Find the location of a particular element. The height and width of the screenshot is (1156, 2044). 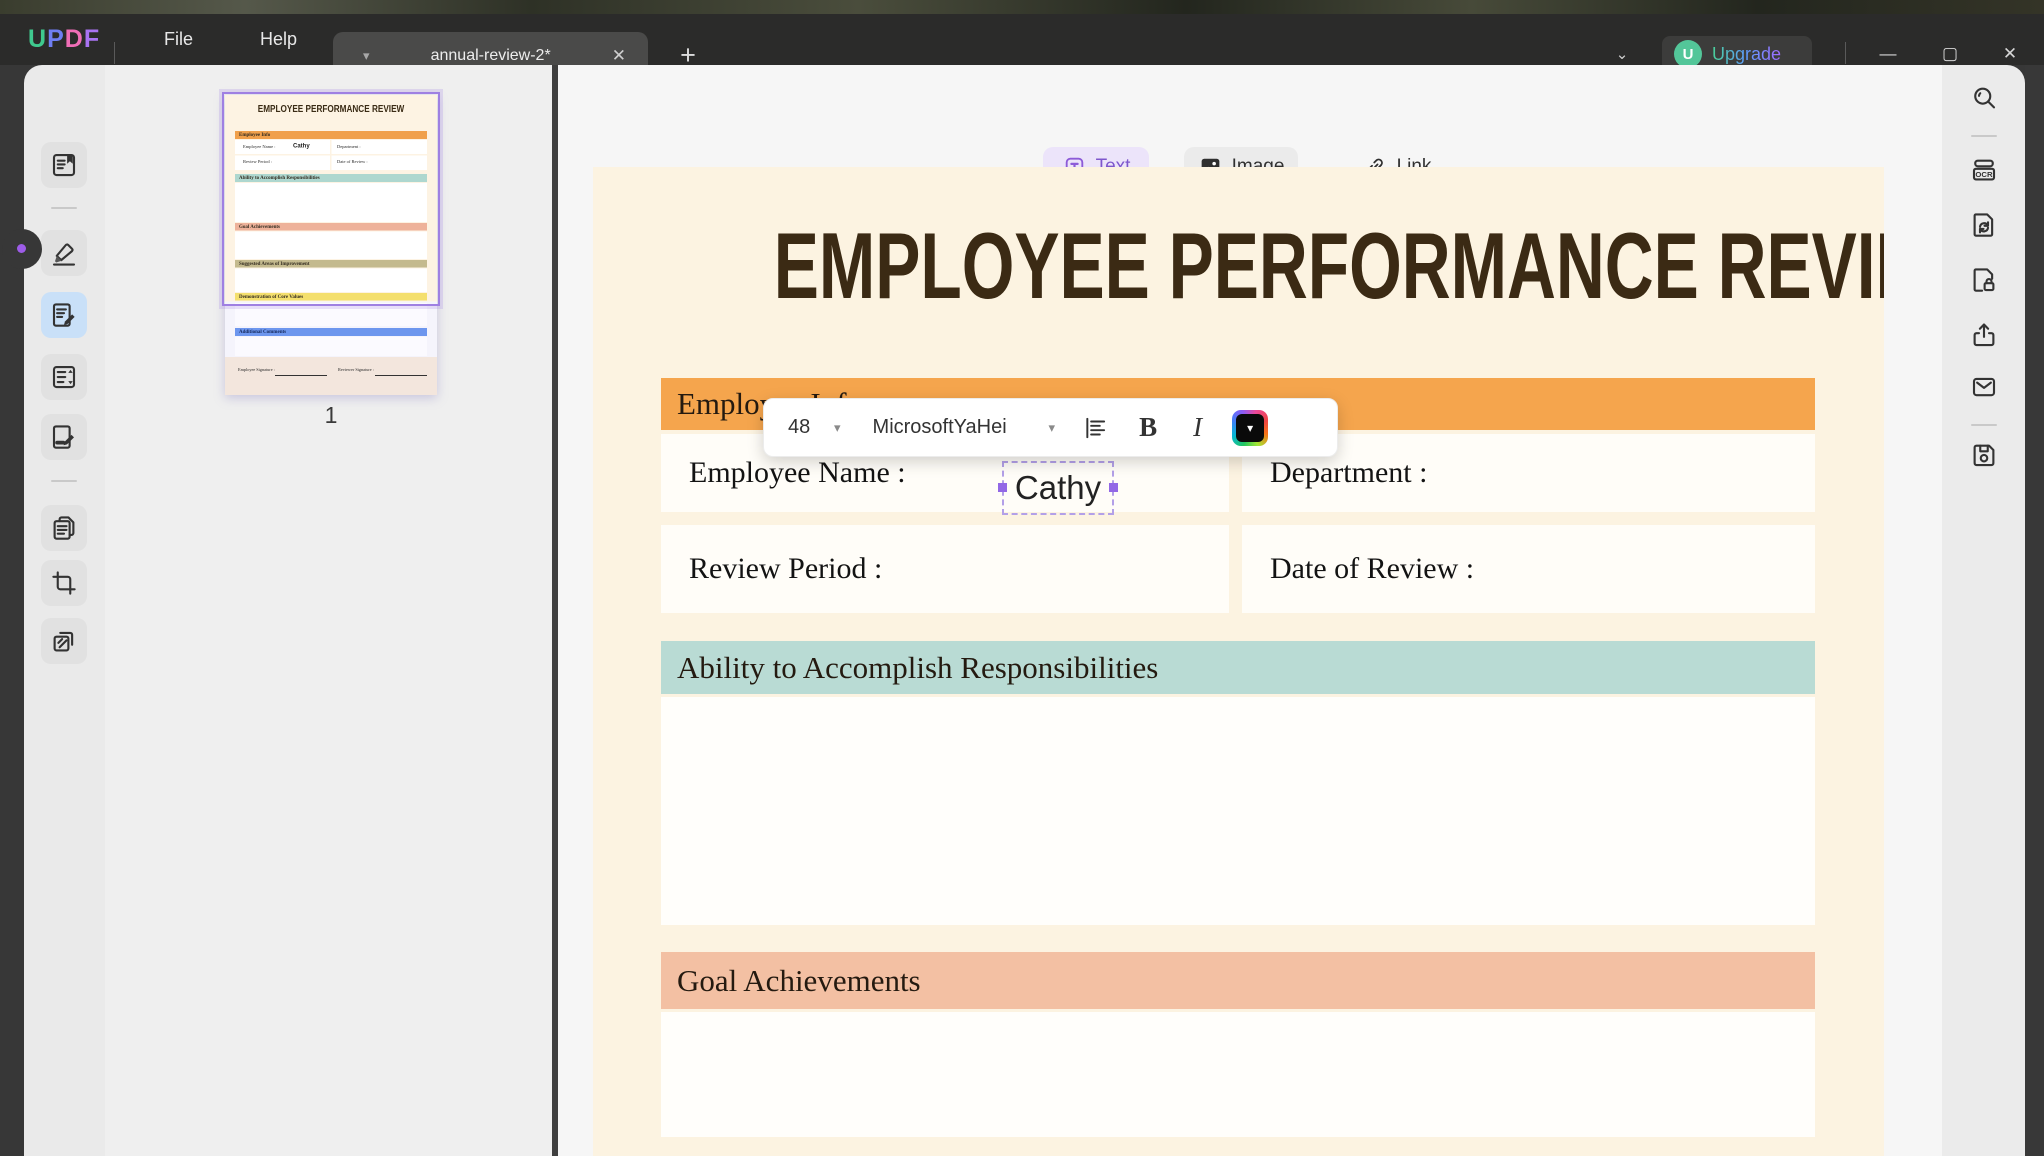

share-icon is located at coordinates (1984, 335).